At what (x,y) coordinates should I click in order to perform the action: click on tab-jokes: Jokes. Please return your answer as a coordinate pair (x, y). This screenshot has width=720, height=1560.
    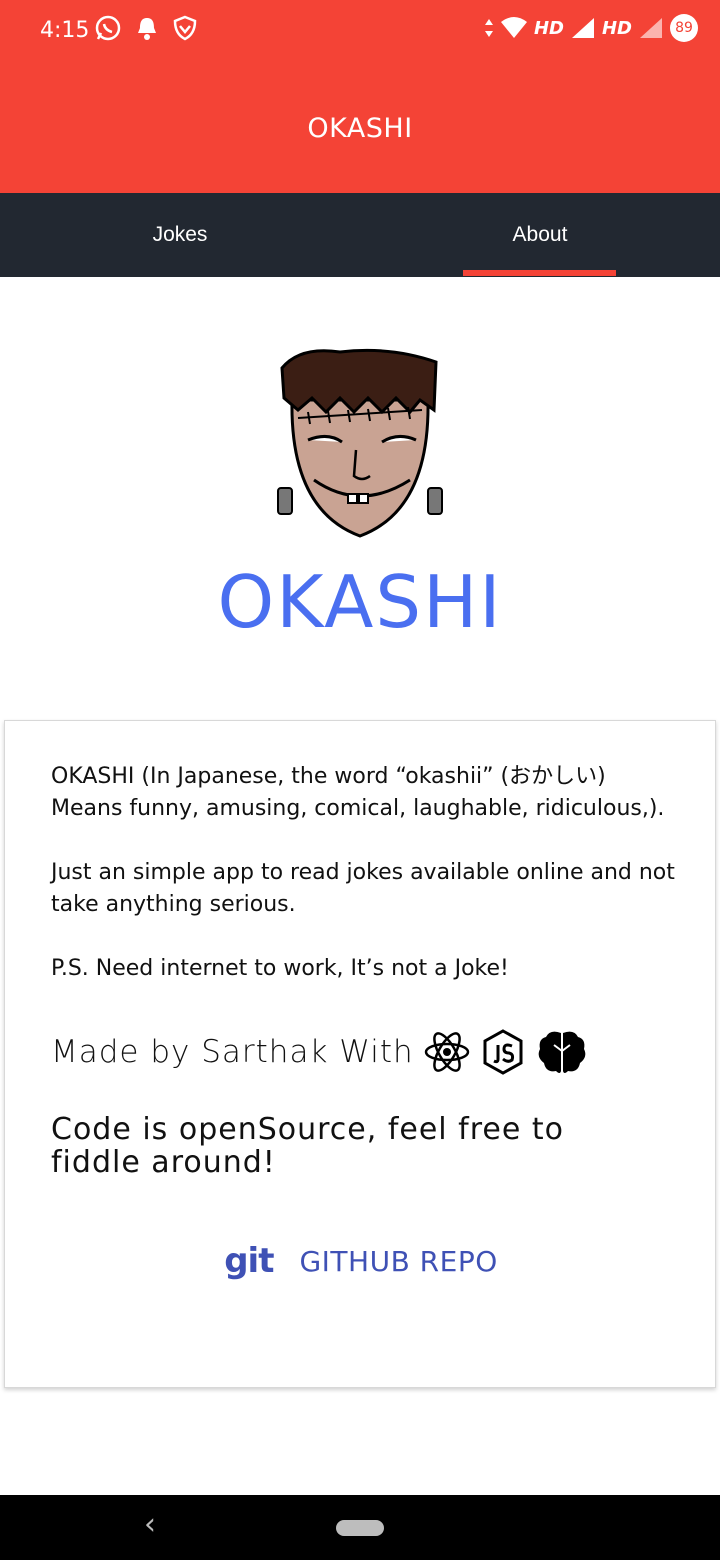
    Looking at the image, I should click on (180, 235).